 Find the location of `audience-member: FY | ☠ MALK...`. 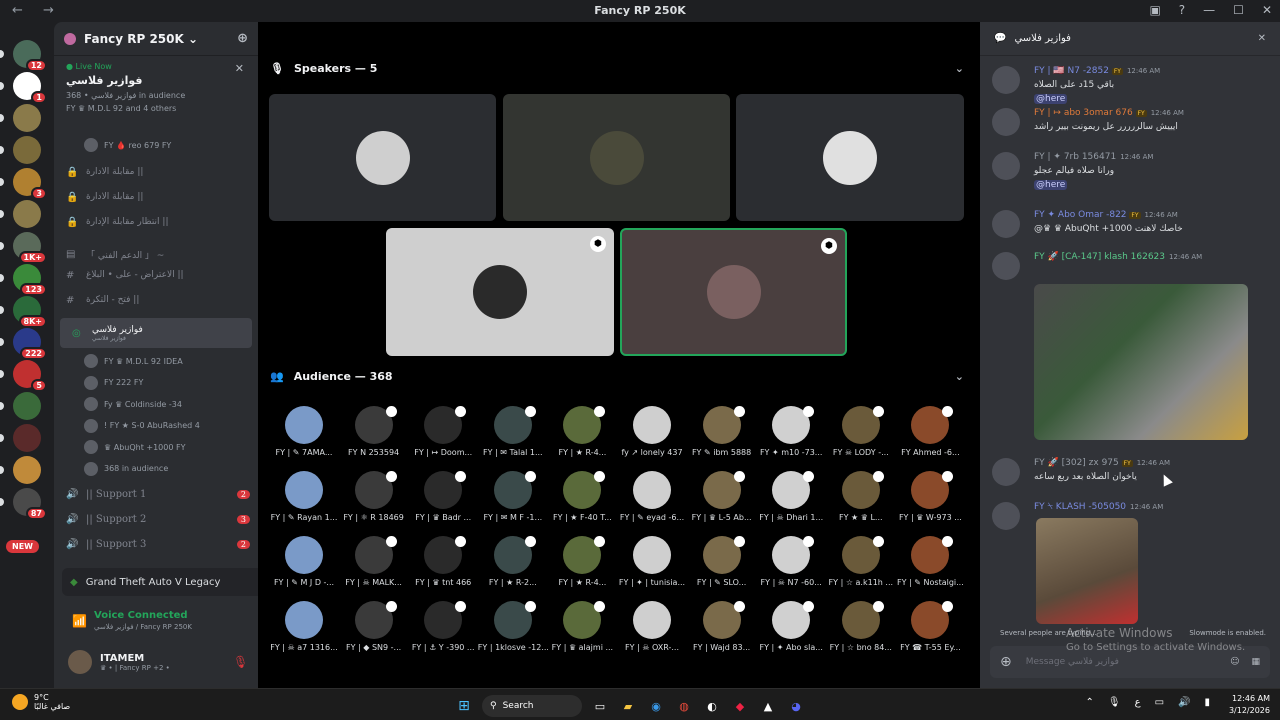

audience-member: FY | ☠ MALK... is located at coordinates (374, 566).